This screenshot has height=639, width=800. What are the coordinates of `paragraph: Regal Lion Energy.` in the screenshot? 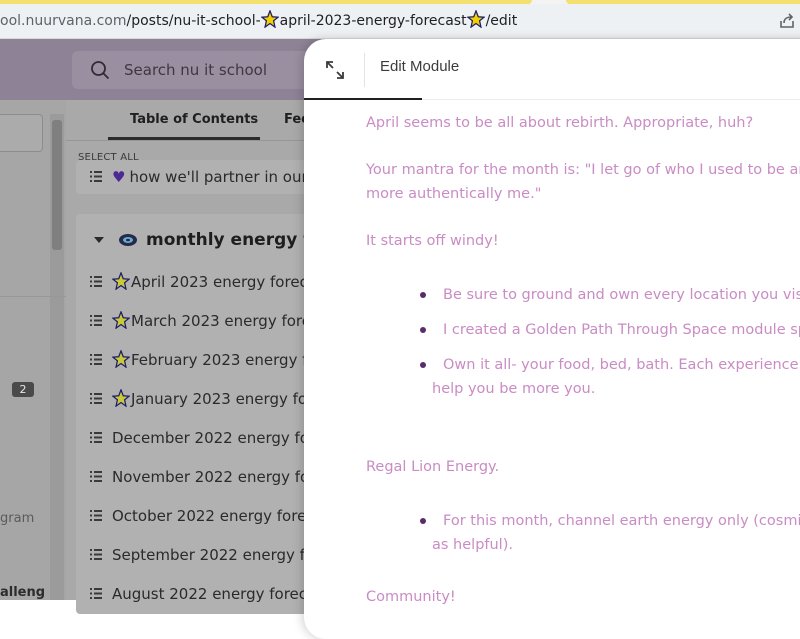 It's located at (433, 467).